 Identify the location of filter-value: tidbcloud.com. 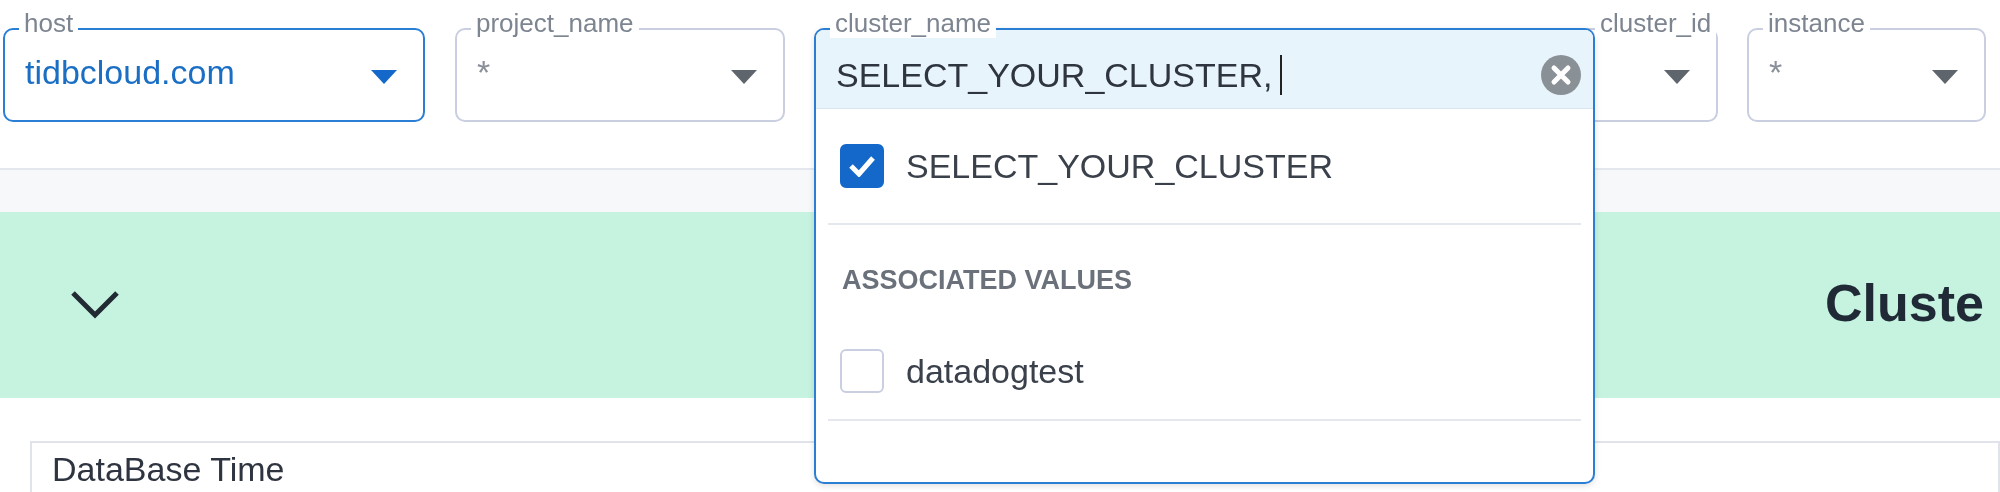
(130, 72).